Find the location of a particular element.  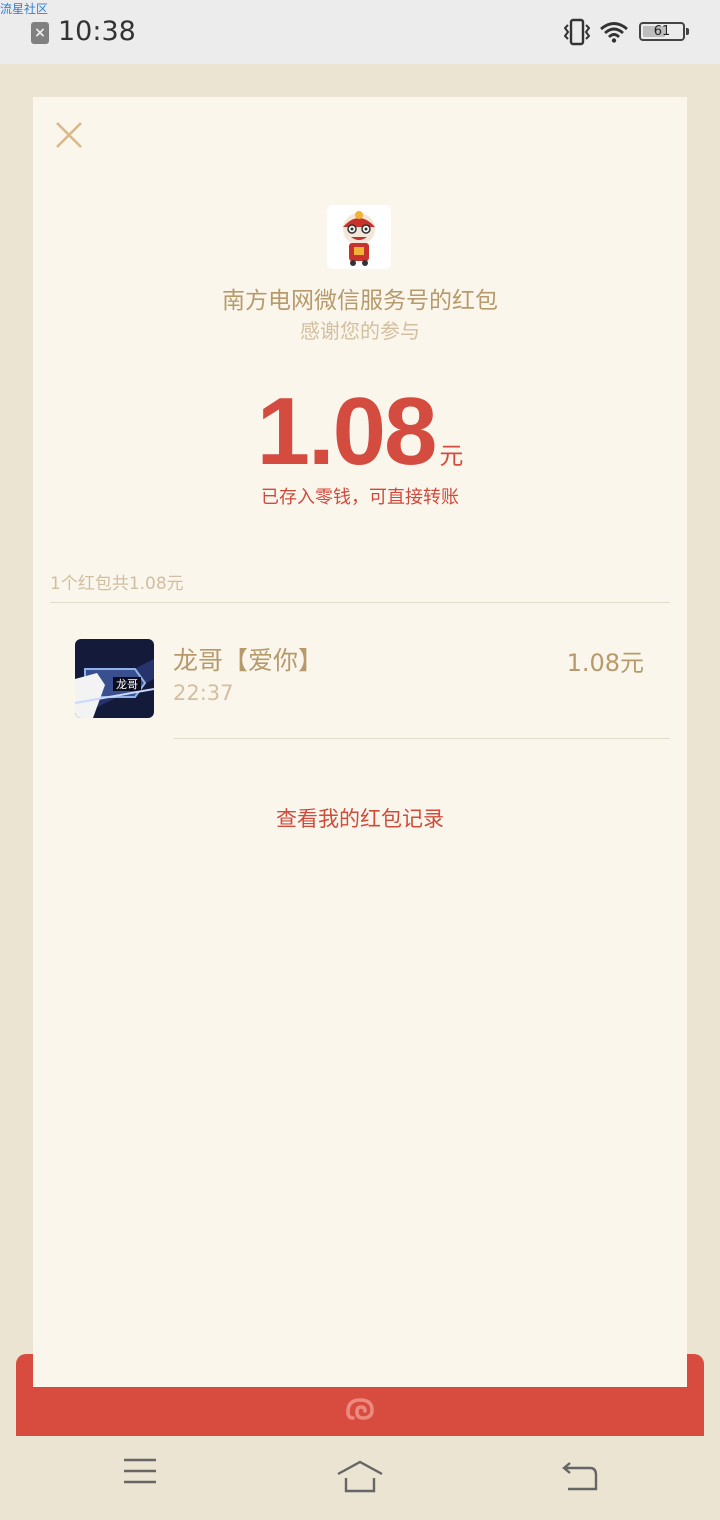

receiver-avatar-text: 龙哥 is located at coordinates (127, 684).